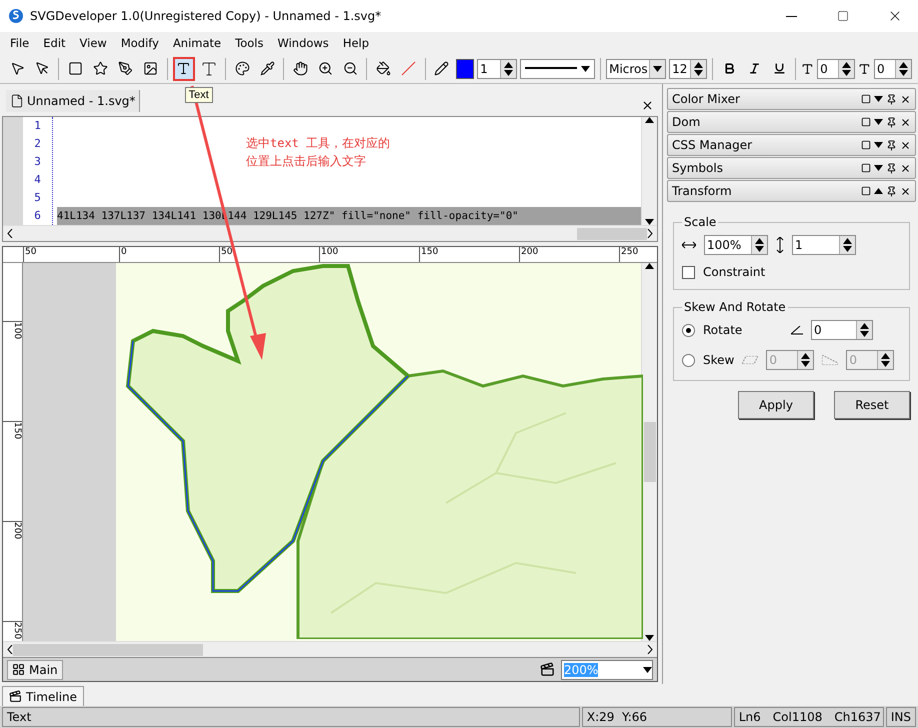 The height and width of the screenshot is (728, 918). Describe the element at coordinates (242, 68) in the screenshot. I see `palette-icon` at that location.